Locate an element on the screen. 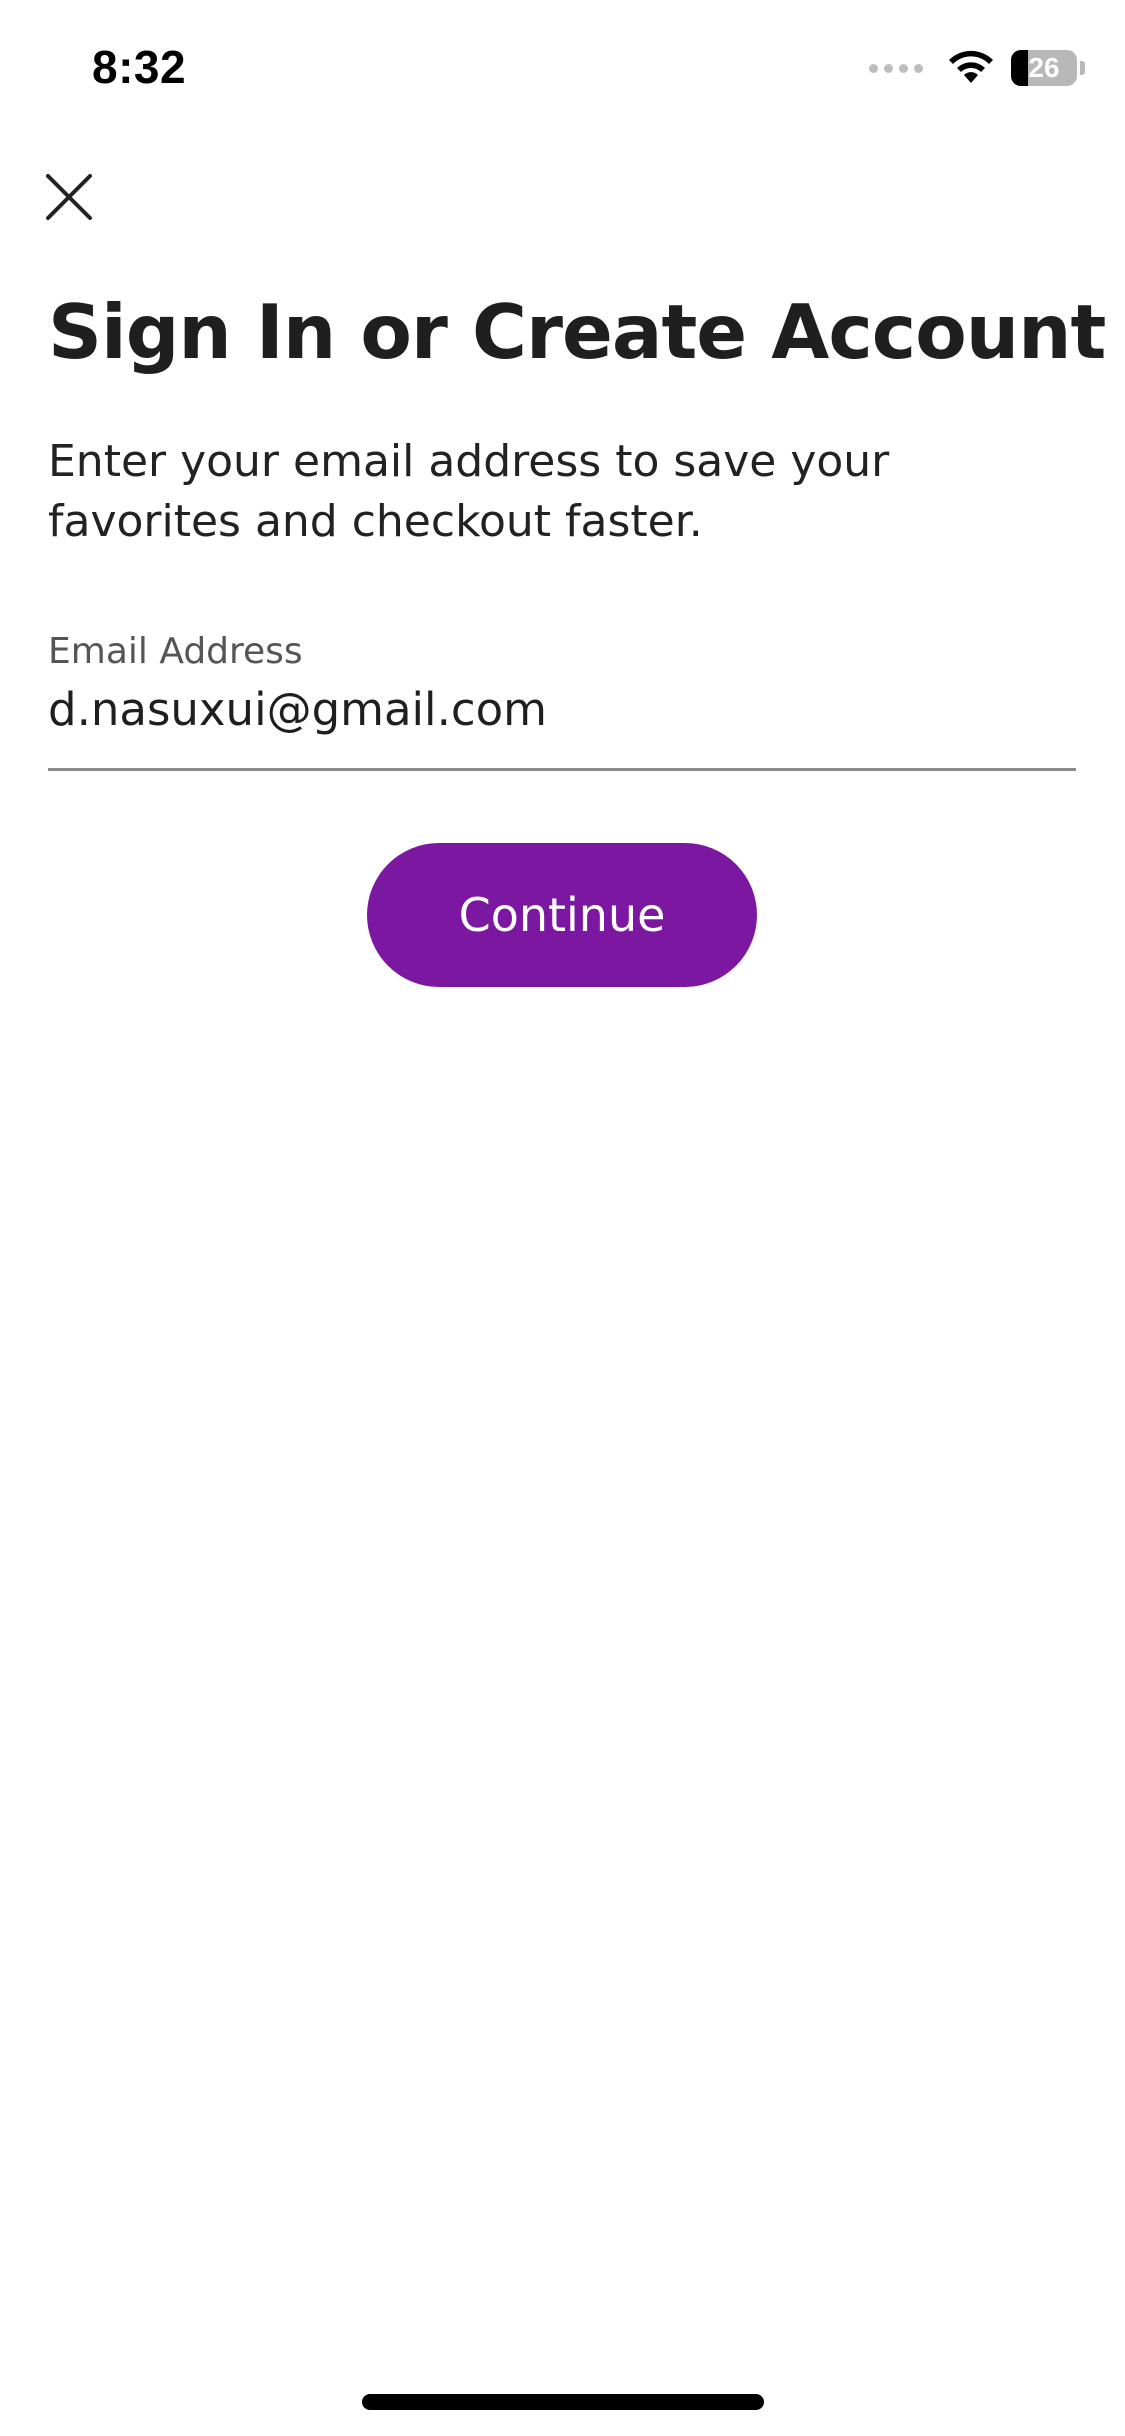 The width and height of the screenshot is (1125, 2436). status-time: 8:32 is located at coordinates (139, 67).